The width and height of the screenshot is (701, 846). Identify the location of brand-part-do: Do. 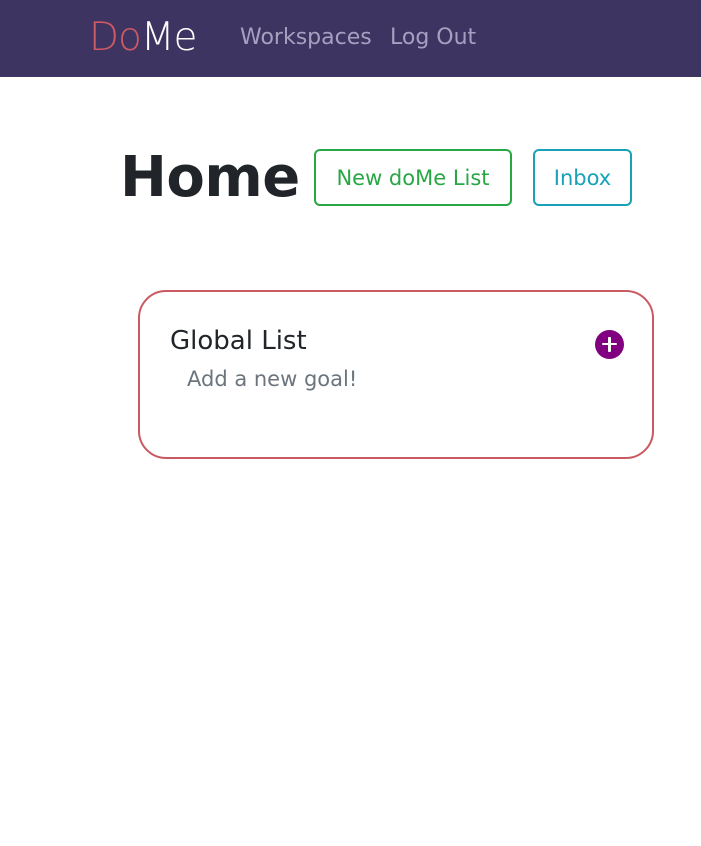
(115, 37).